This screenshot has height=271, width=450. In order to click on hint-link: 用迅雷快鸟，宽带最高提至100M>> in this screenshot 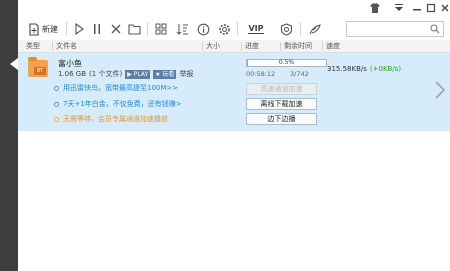, I will do `click(116, 88)`.